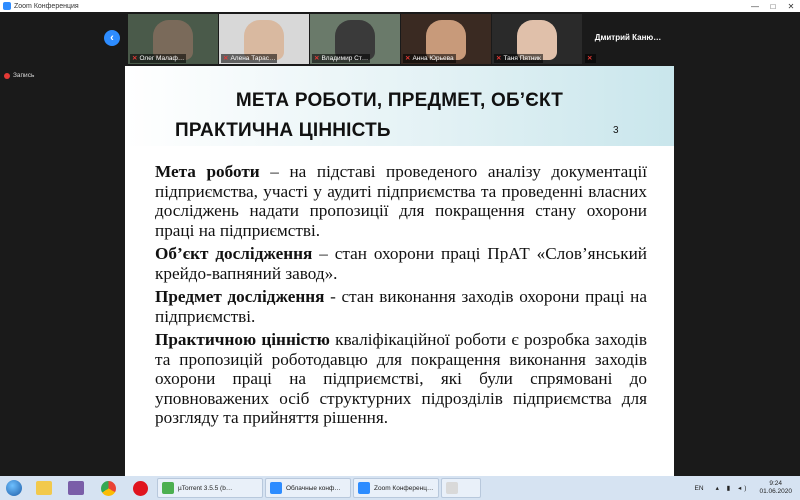  What do you see at coordinates (518, 58) in the screenshot?
I see `participant-name: ⨯ Таня Пятник` at bounding box center [518, 58].